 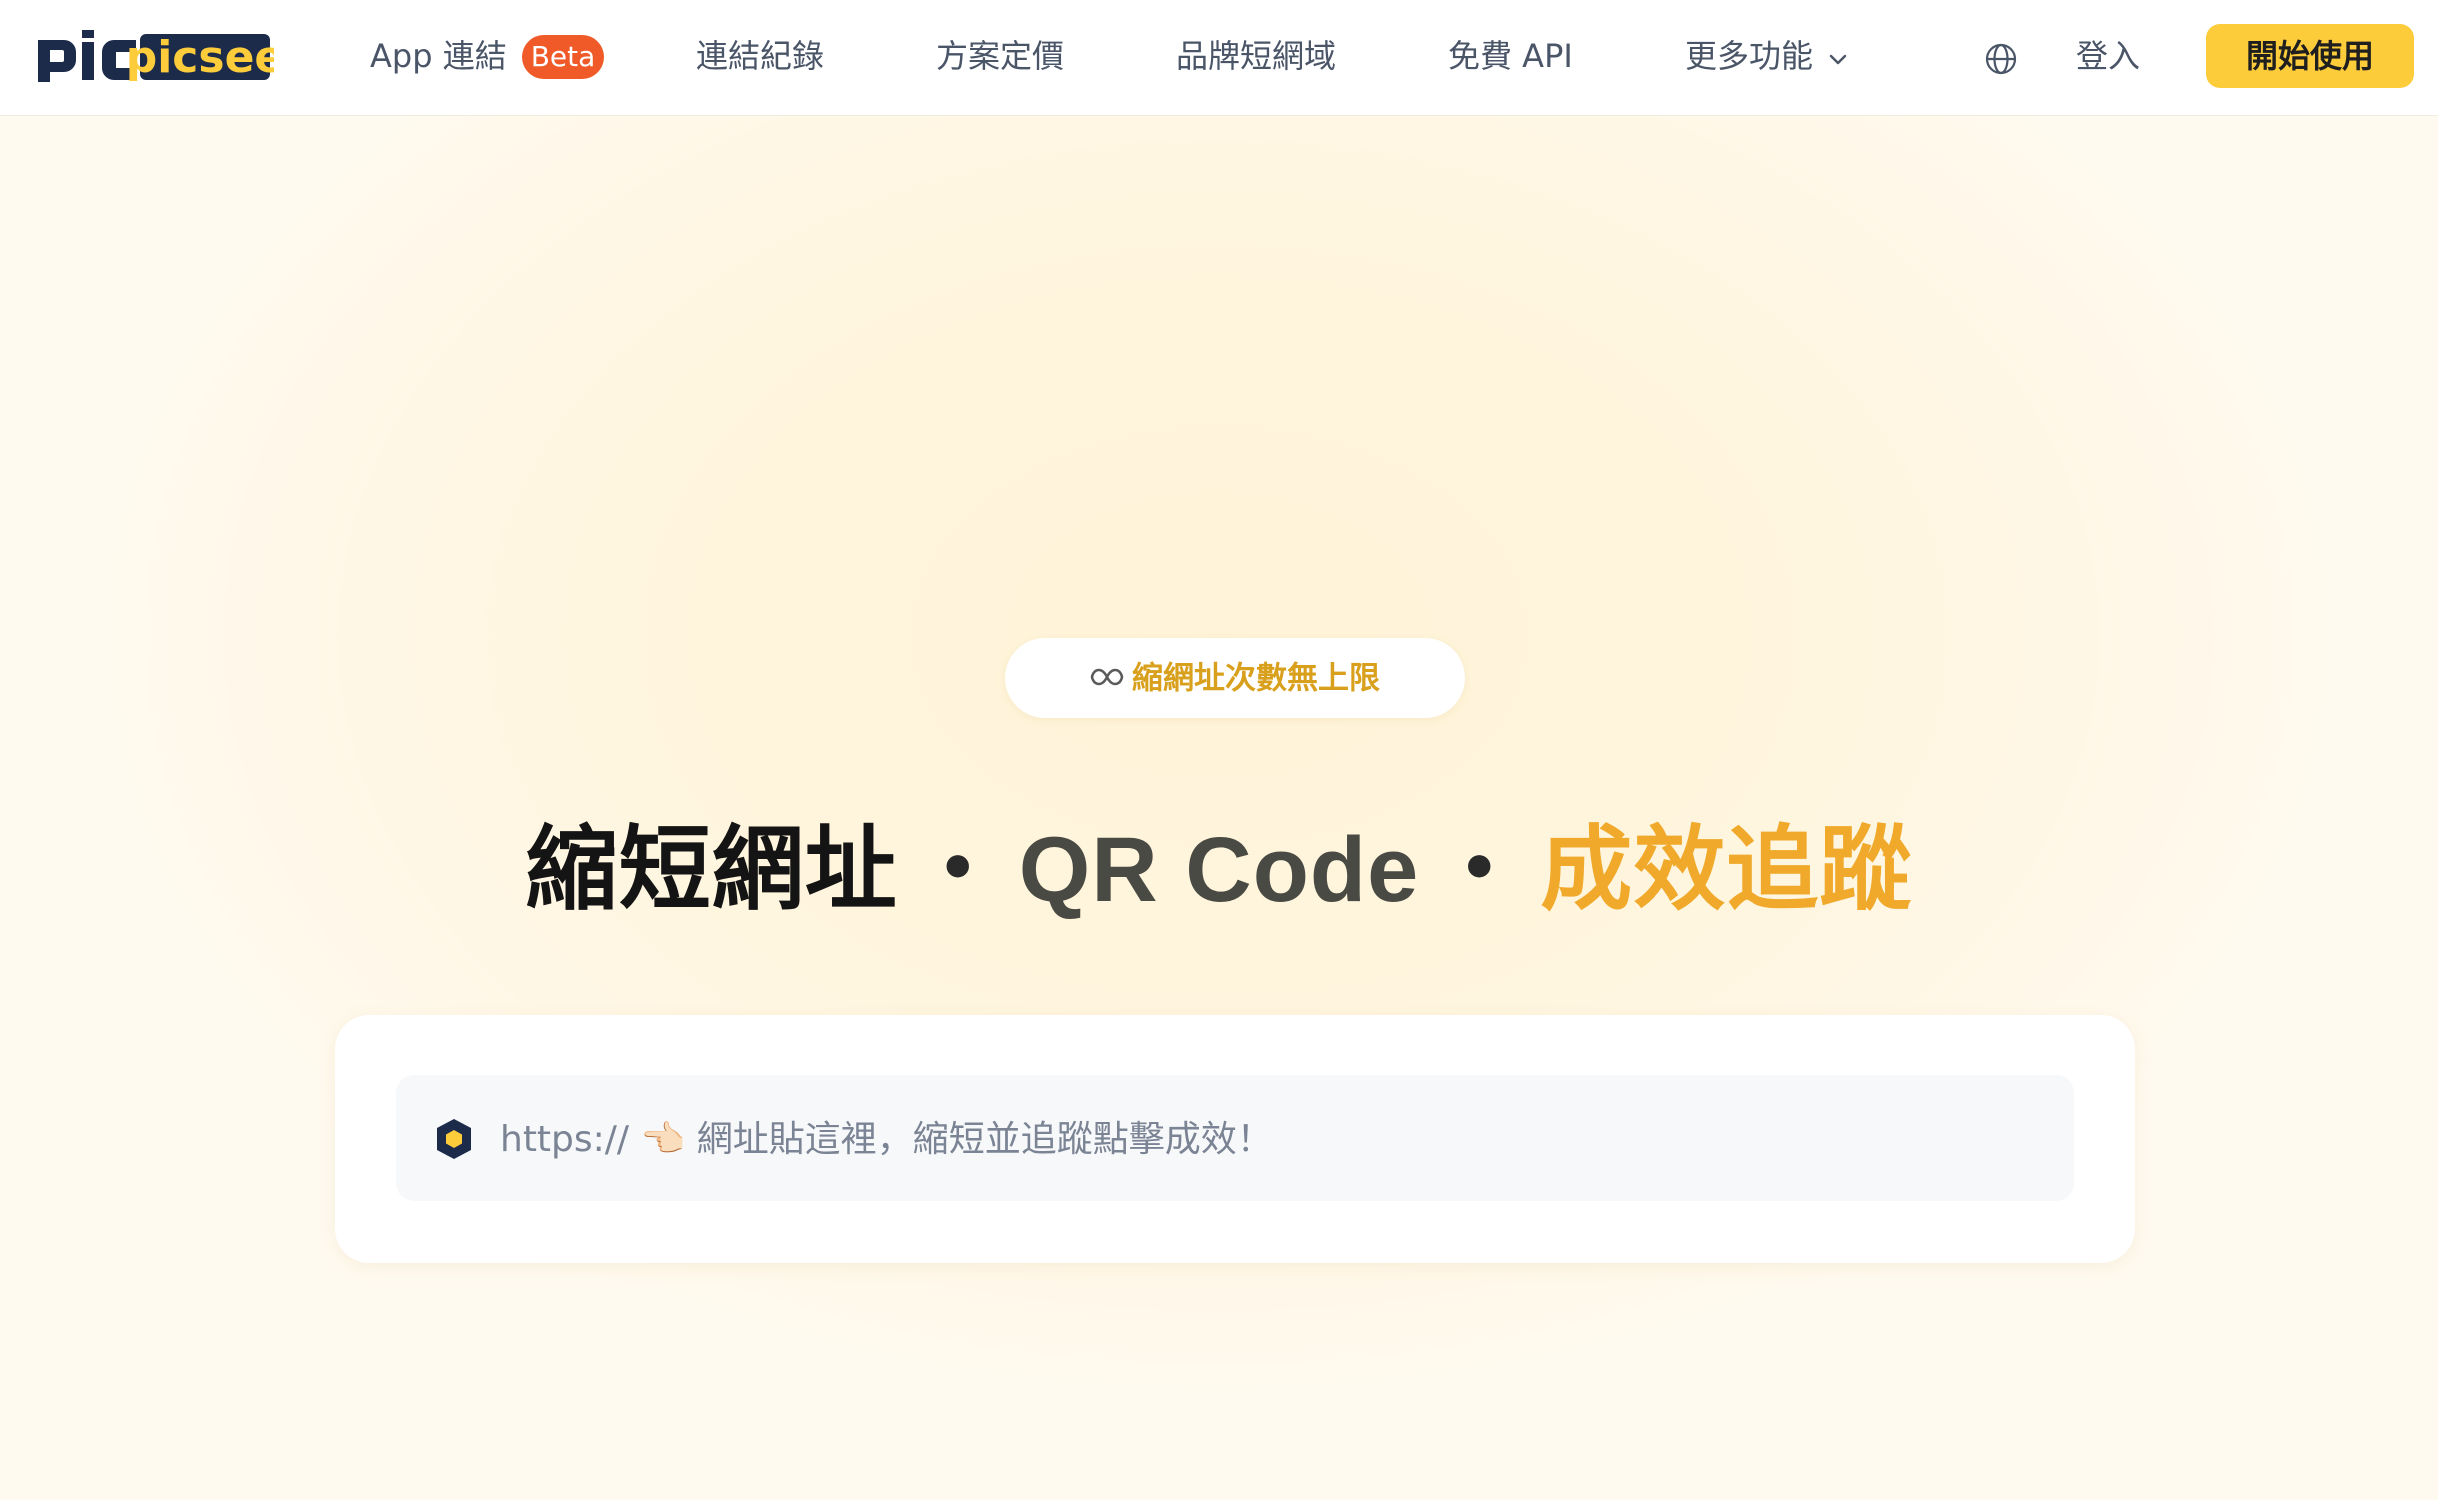 What do you see at coordinates (1510, 56) in the screenshot?
I see `nav-free-api: 免費 API` at bounding box center [1510, 56].